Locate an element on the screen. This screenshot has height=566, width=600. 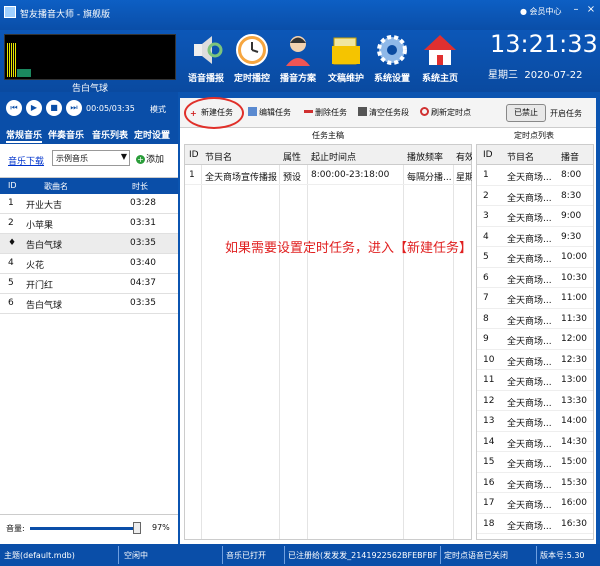
clock: 13:21:33 is located at coordinates (544, 44).